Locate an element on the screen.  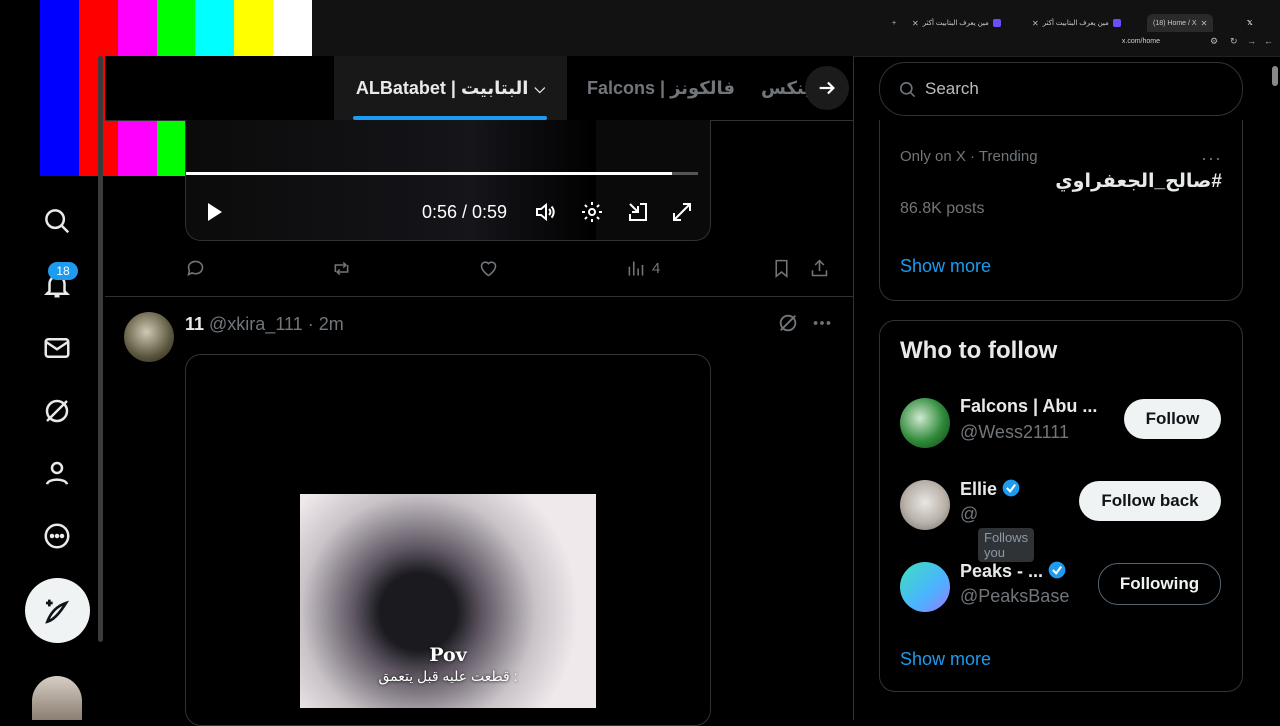
browser-tab-home: (18) Home / X ✕ is located at coordinates (1180, 23).